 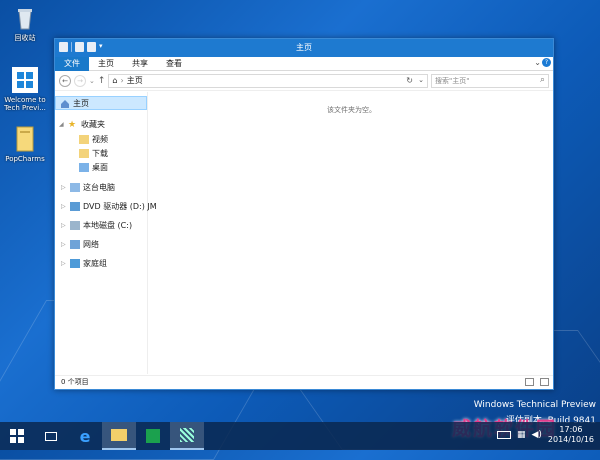 I want to click on up-button: ↑, so click(x=102, y=81).